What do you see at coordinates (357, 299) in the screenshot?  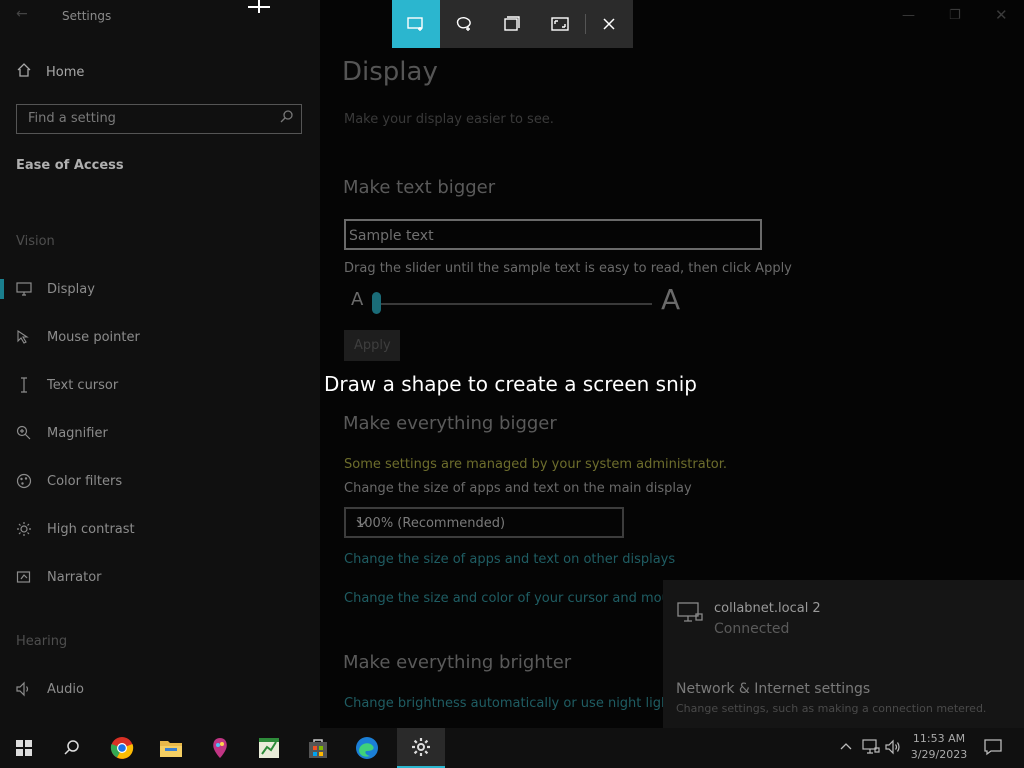 I see `slider-small-a: A` at bounding box center [357, 299].